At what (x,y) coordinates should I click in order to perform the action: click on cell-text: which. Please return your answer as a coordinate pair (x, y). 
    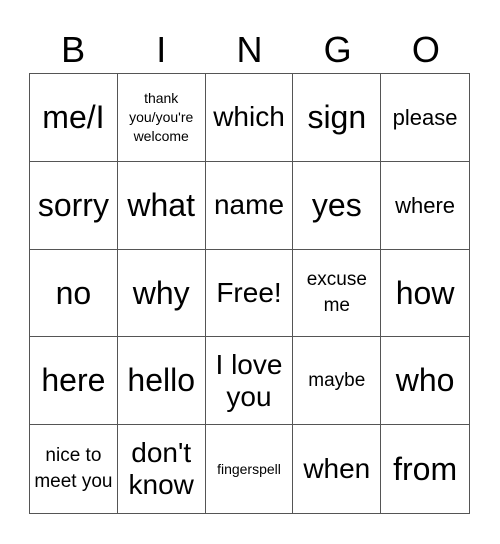
    Looking at the image, I should click on (249, 117).